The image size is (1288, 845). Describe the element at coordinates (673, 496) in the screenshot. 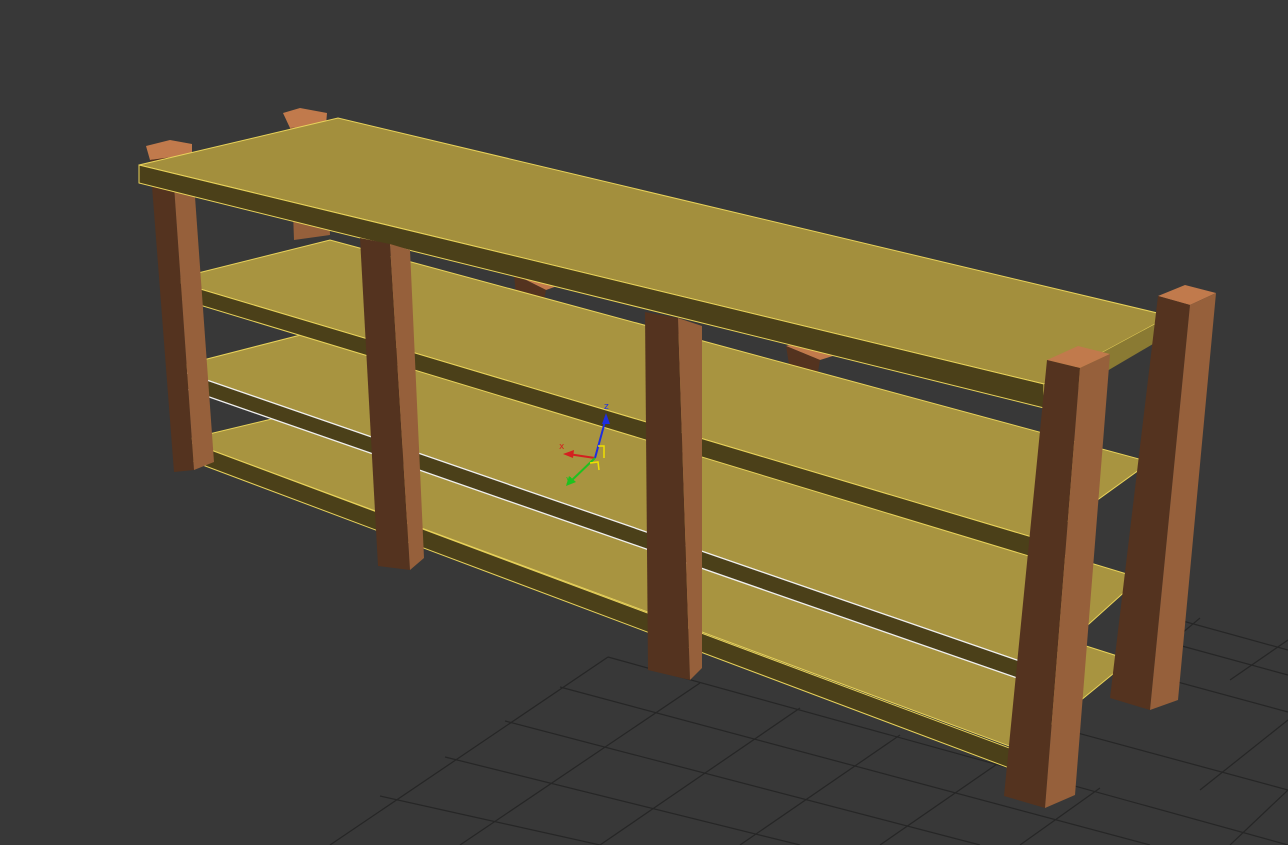

I see `post-middle-right` at that location.